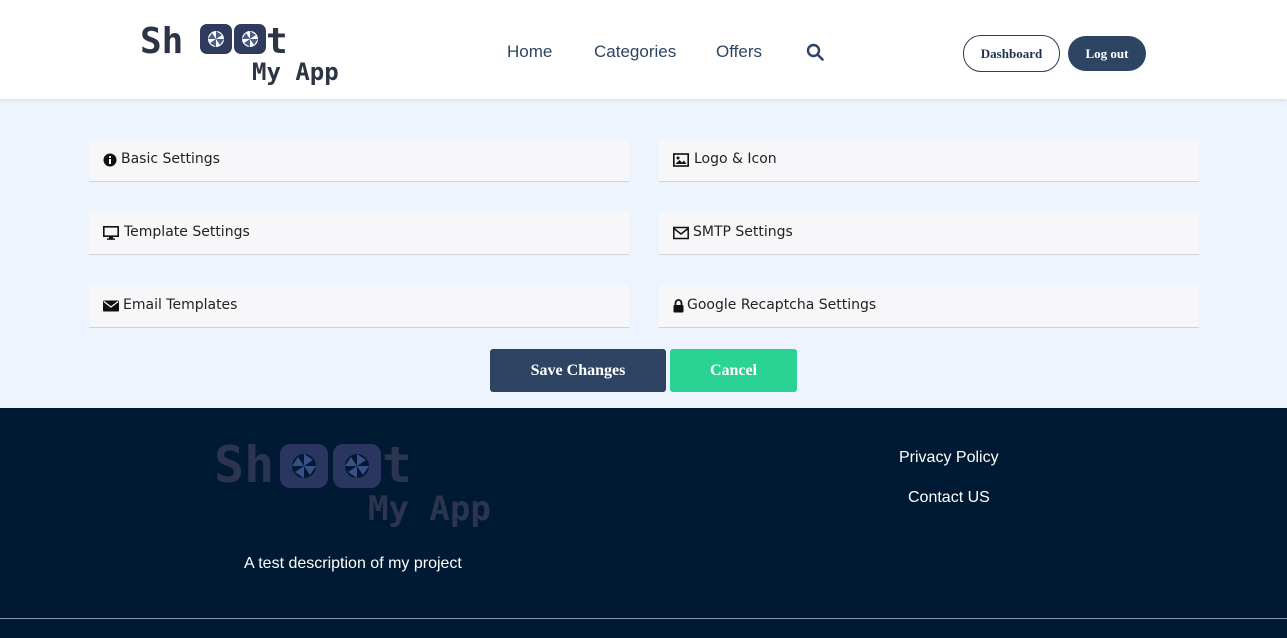 The height and width of the screenshot is (638, 1287). What do you see at coordinates (815, 52) in the screenshot?
I see `search-icon` at bounding box center [815, 52].